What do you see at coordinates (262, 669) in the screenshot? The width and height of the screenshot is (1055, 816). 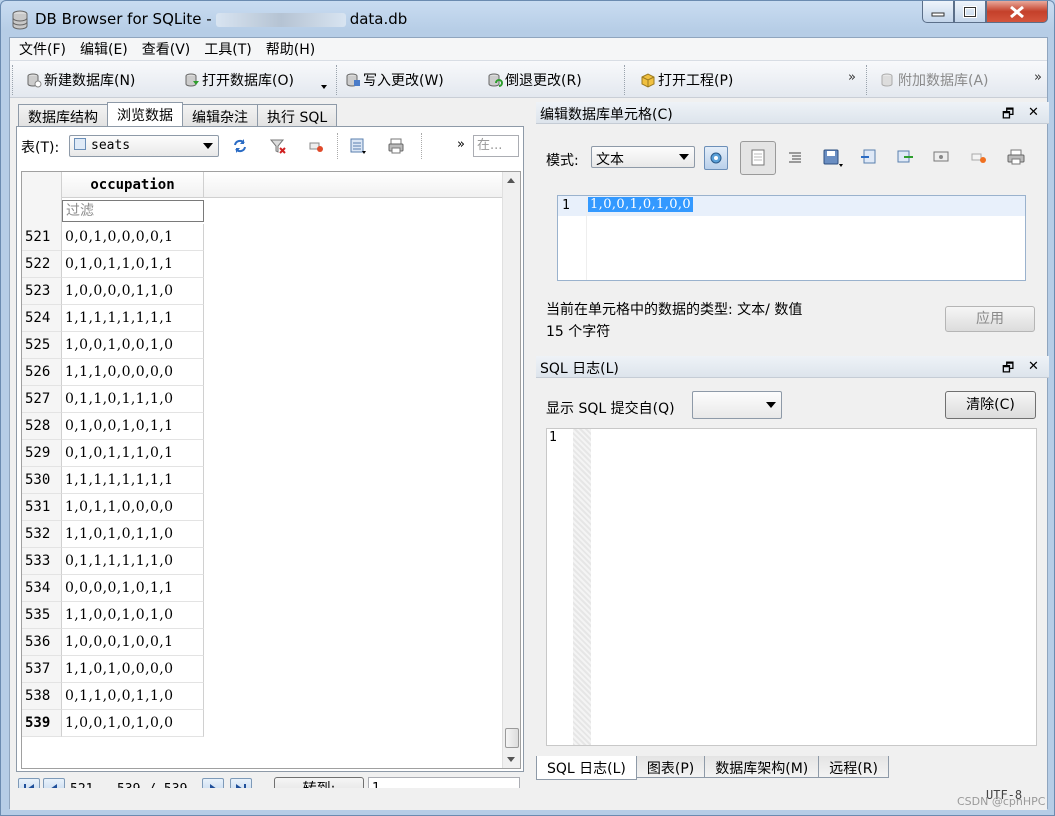 I see `table-row: 537 1,1,0,1,0,0,0,0` at bounding box center [262, 669].